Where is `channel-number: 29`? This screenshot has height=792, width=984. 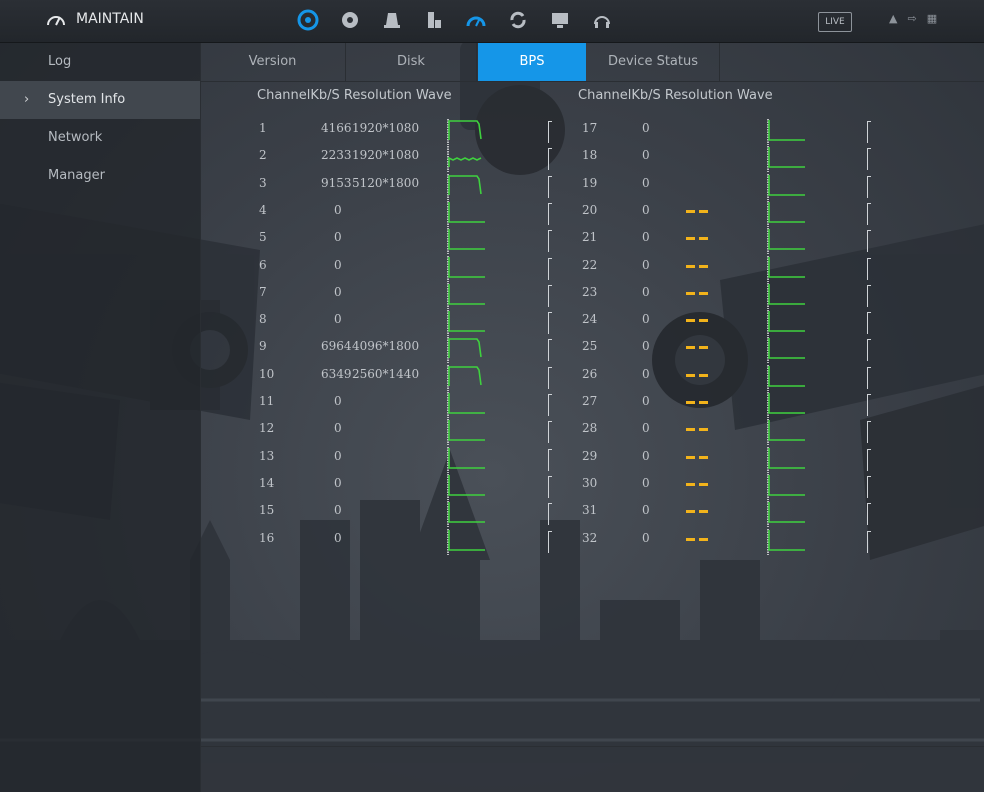
channel-number: 29 is located at coordinates (590, 455).